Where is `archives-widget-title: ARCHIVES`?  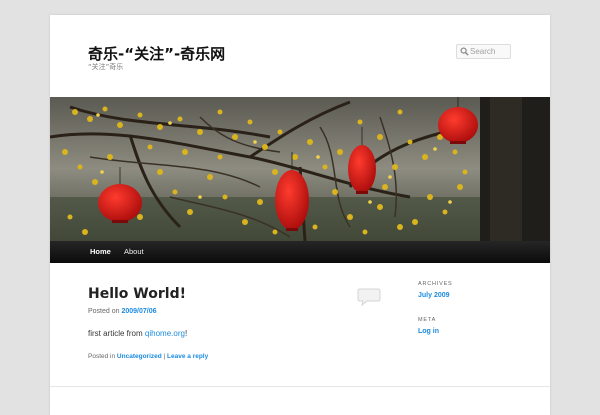 archives-widget-title: ARCHIVES is located at coordinates (435, 284).